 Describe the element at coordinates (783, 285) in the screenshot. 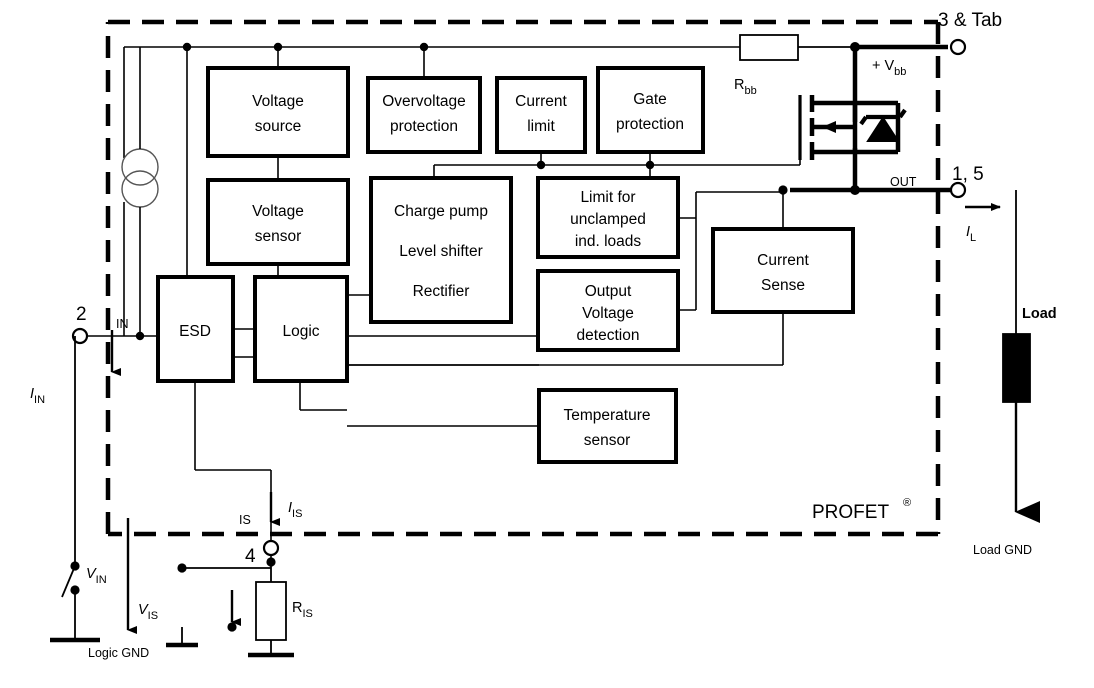

I see `block-label-line: Sense` at that location.